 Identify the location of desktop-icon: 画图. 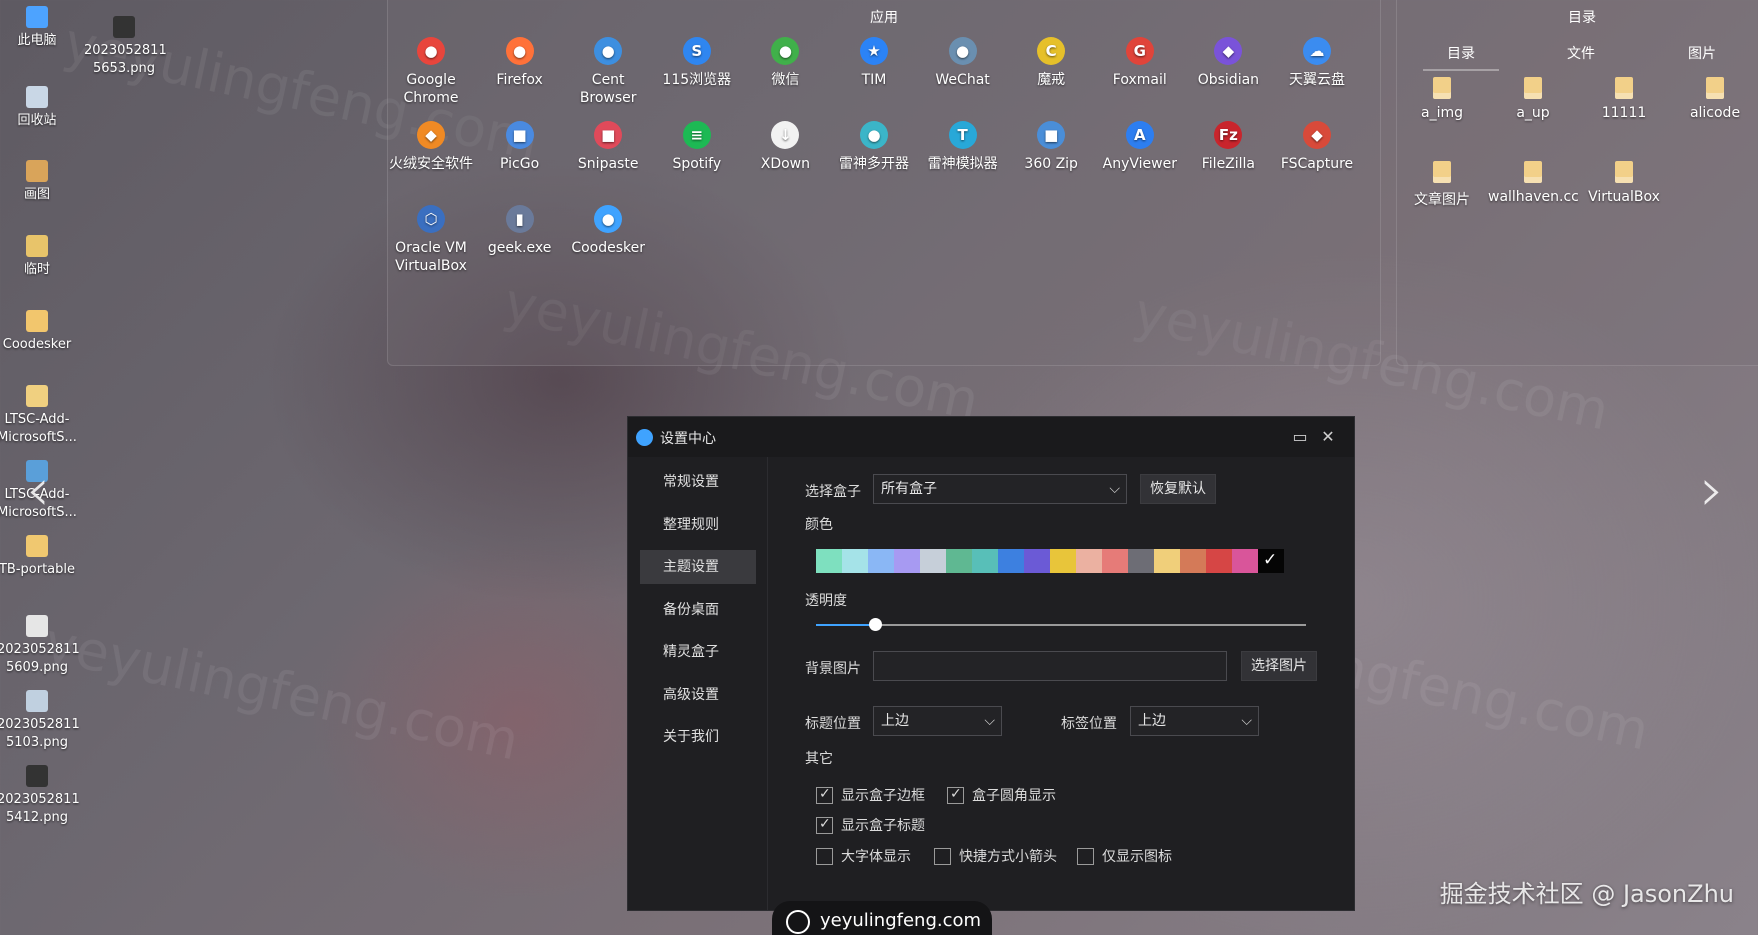
(38, 182).